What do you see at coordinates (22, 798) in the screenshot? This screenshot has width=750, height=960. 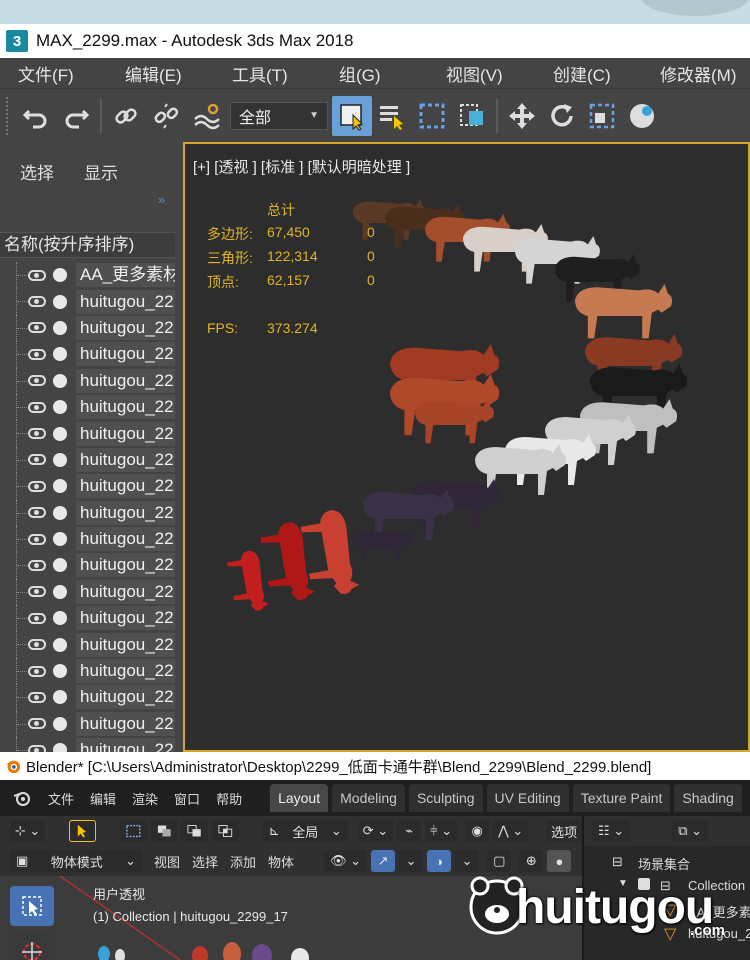 I see `blender-menu-icon` at bounding box center [22, 798].